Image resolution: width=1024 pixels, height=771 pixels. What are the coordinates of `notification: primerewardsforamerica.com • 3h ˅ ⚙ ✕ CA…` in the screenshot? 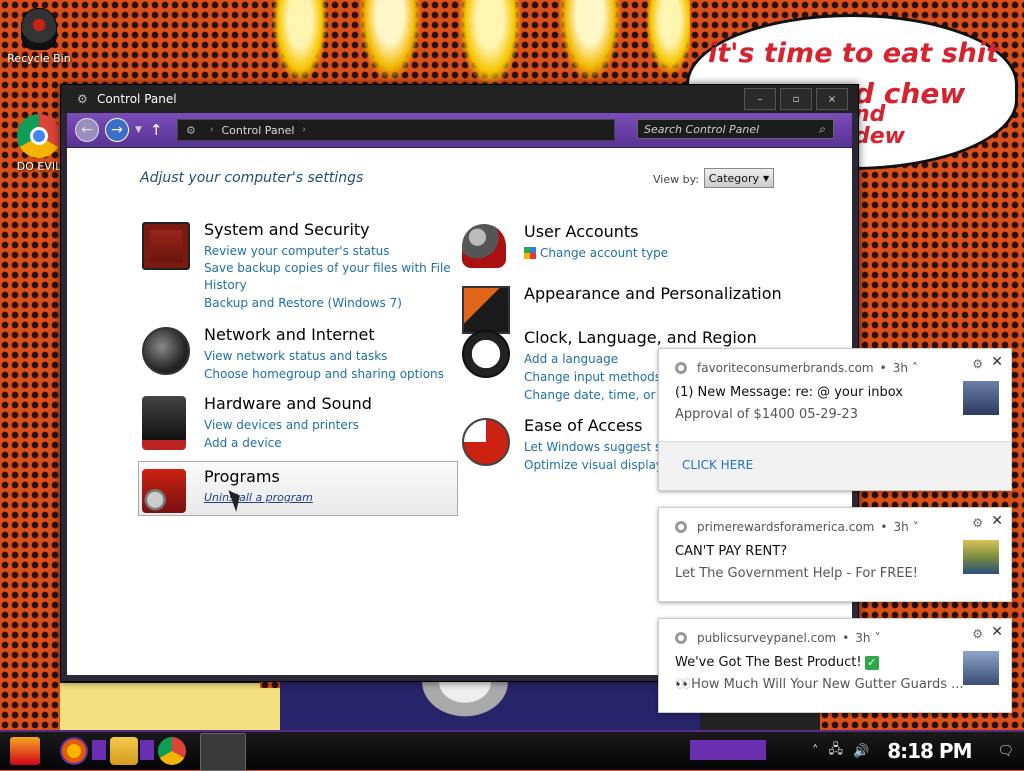 It's located at (835, 554).